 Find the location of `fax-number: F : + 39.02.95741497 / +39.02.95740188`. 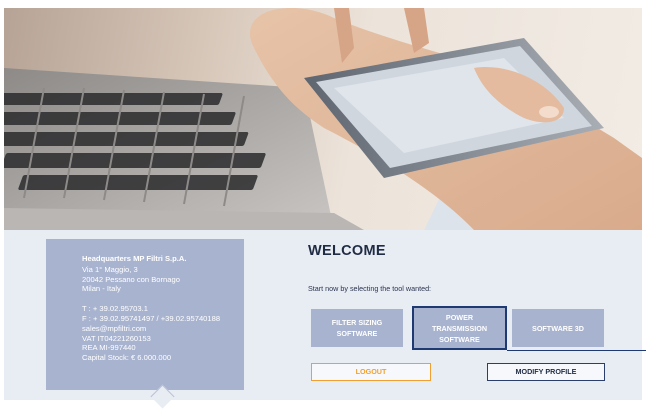

fax-number: F : + 39.02.95741497 / +39.02.95740188 is located at coordinates (151, 318).